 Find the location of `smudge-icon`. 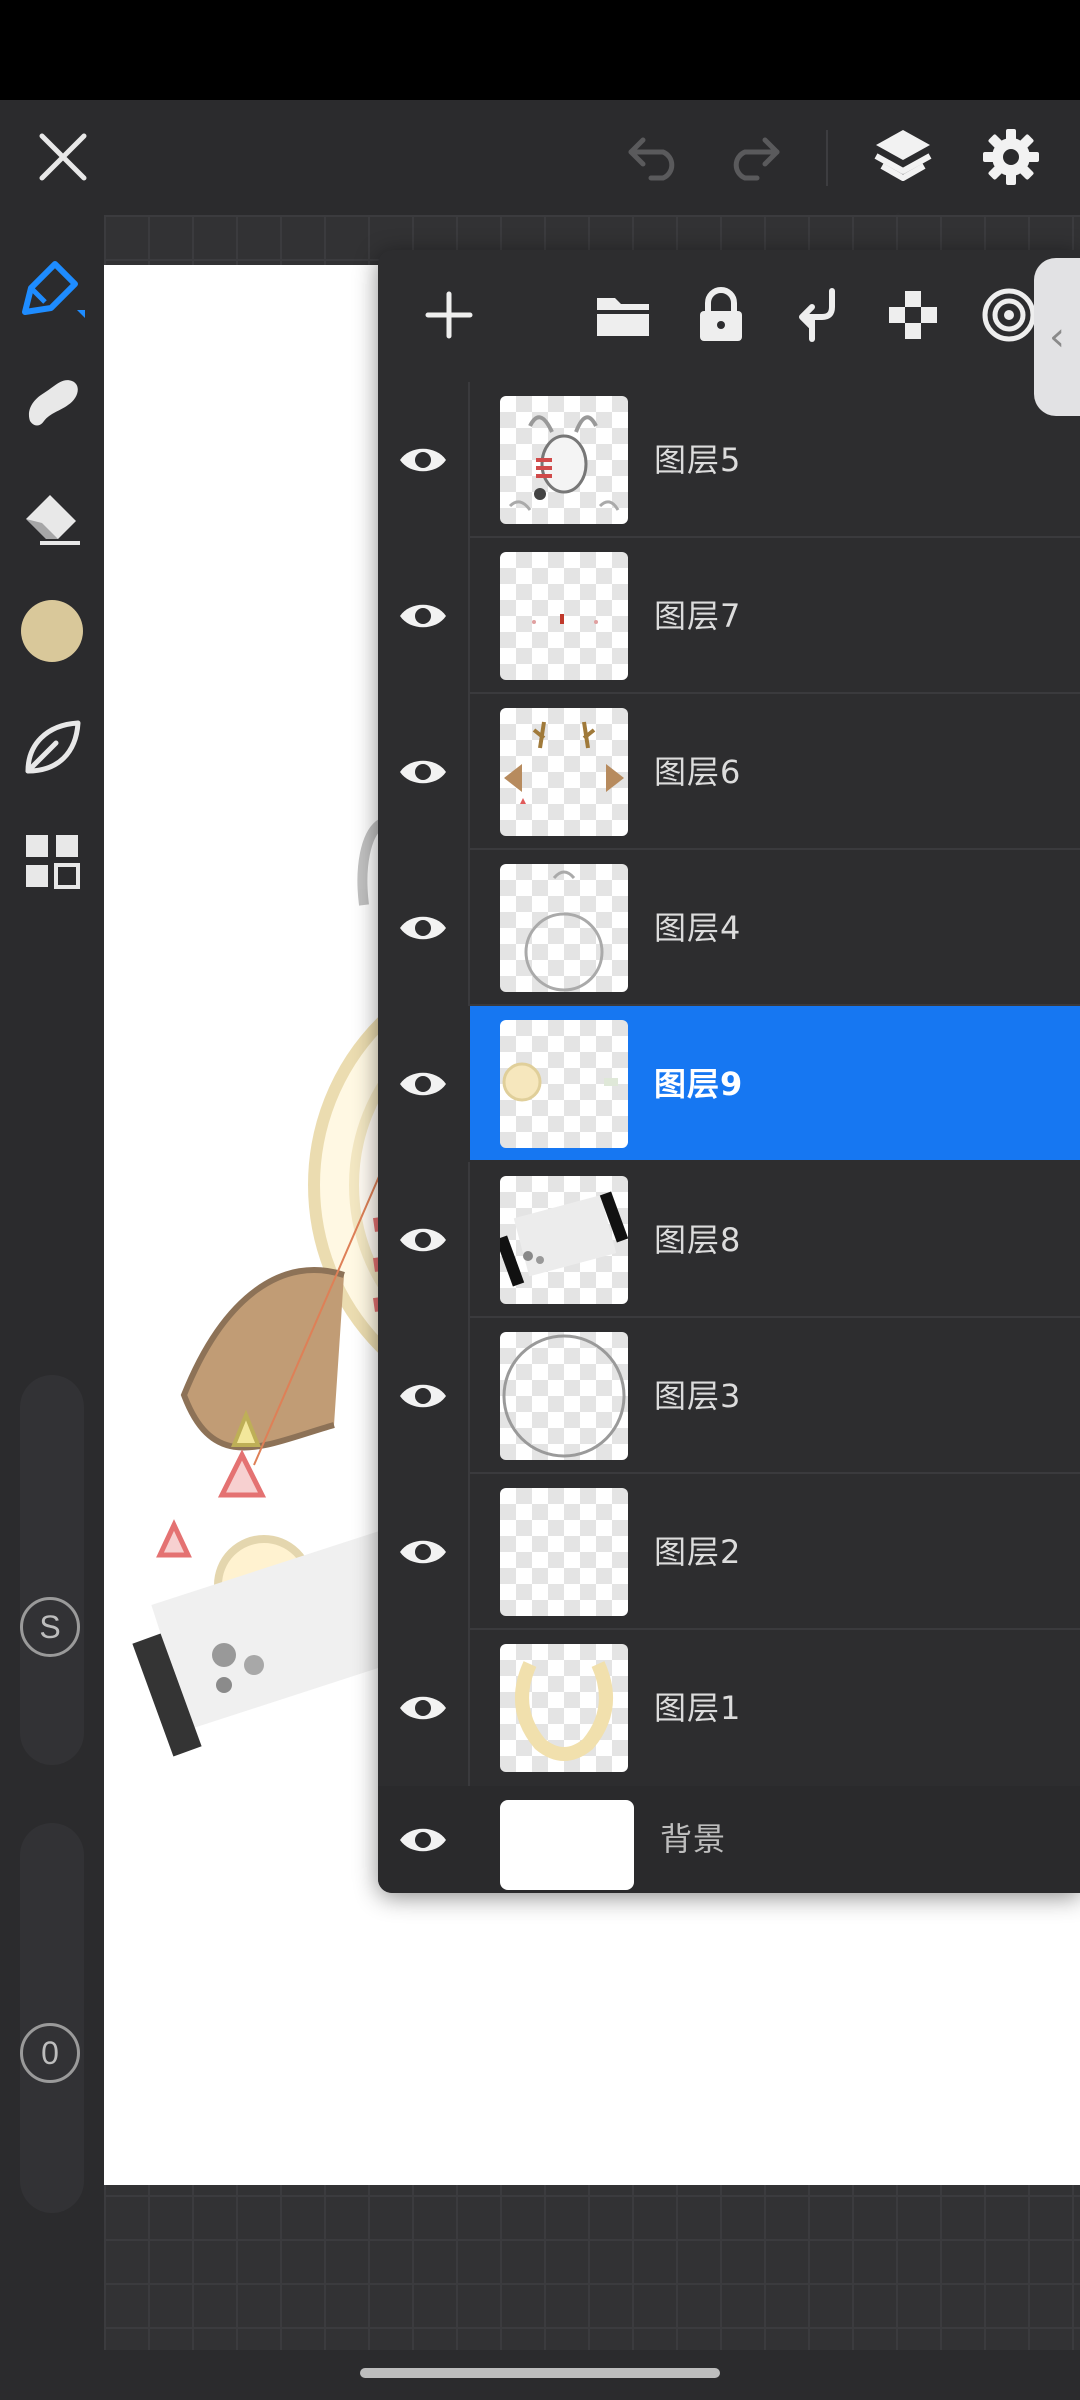

smudge-icon is located at coordinates (53, 403).